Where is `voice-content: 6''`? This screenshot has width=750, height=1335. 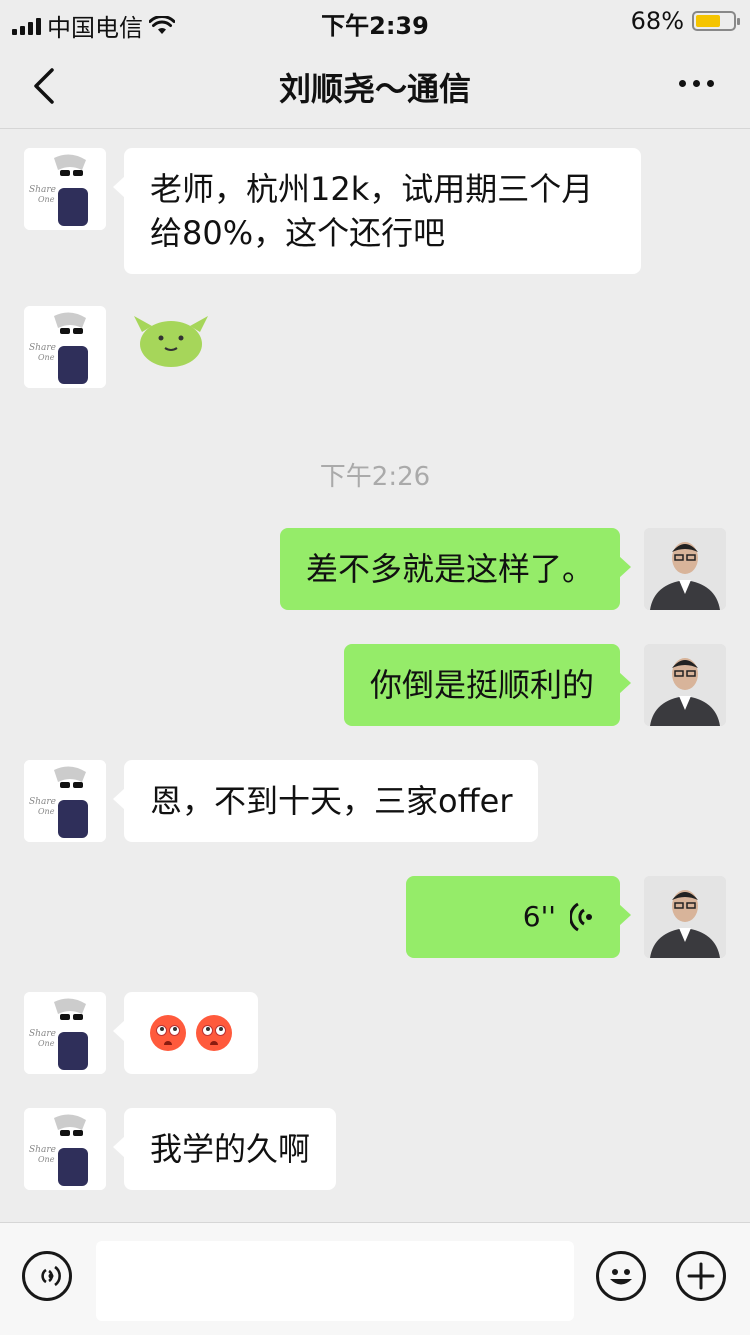 voice-content: 6'' is located at coordinates (513, 917).